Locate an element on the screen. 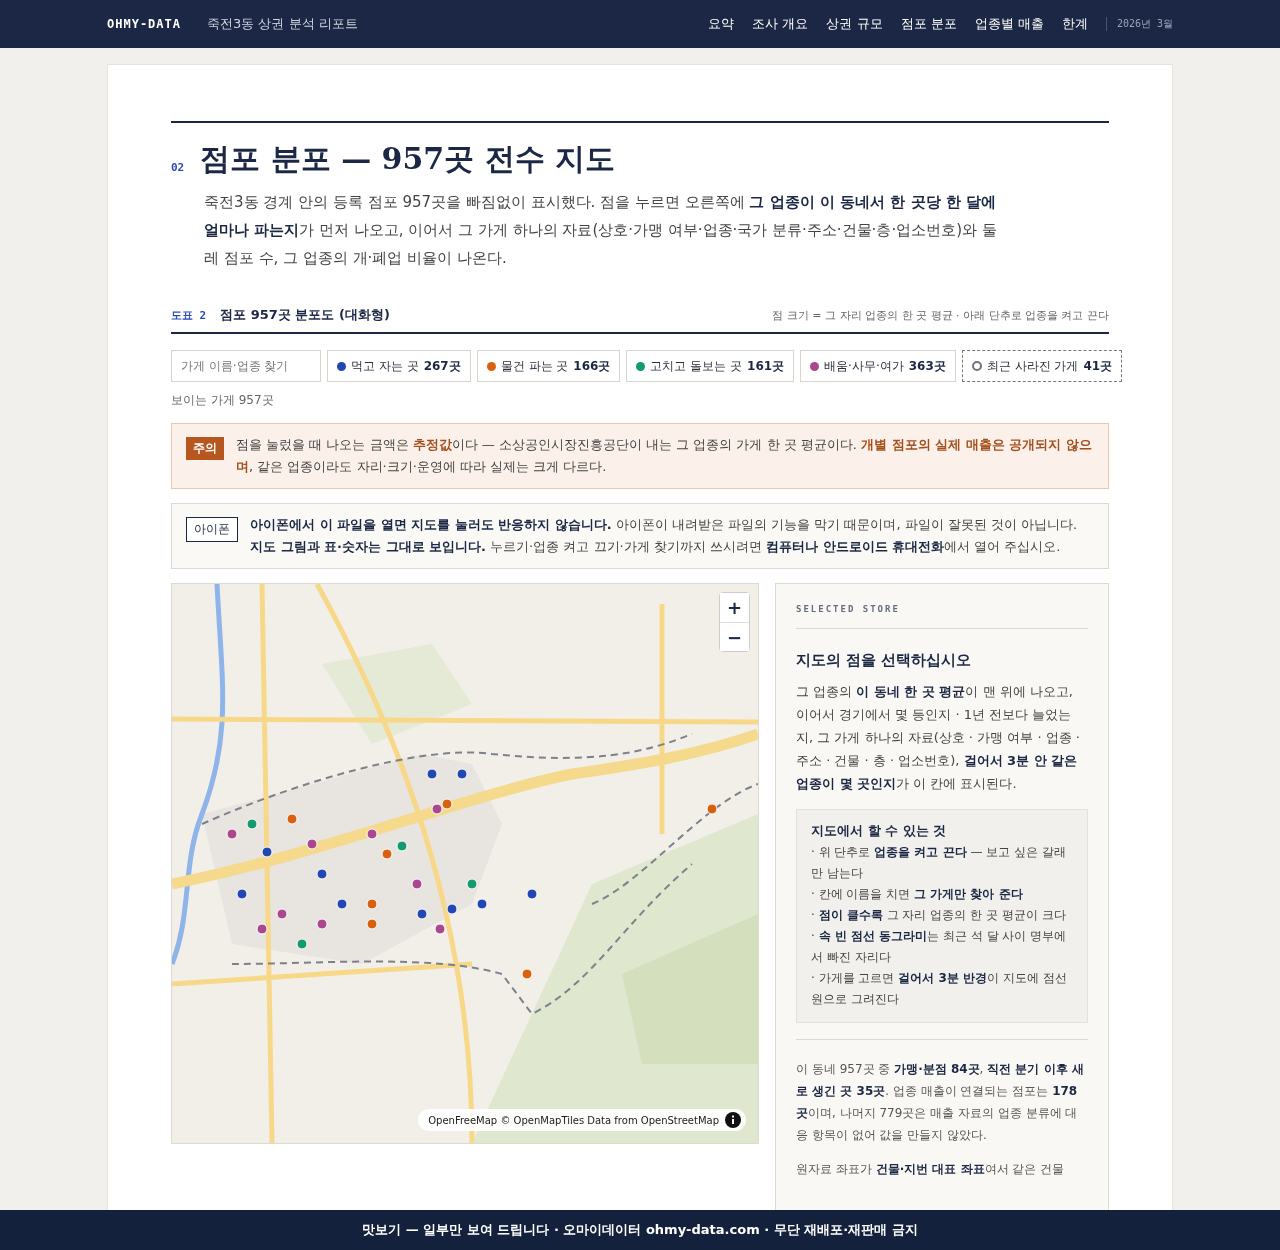 Image resolution: width=1280 pixels, height=1250 pixels. figure-title: 점포 957곳 분포도 (대화형) is located at coordinates (305, 315).